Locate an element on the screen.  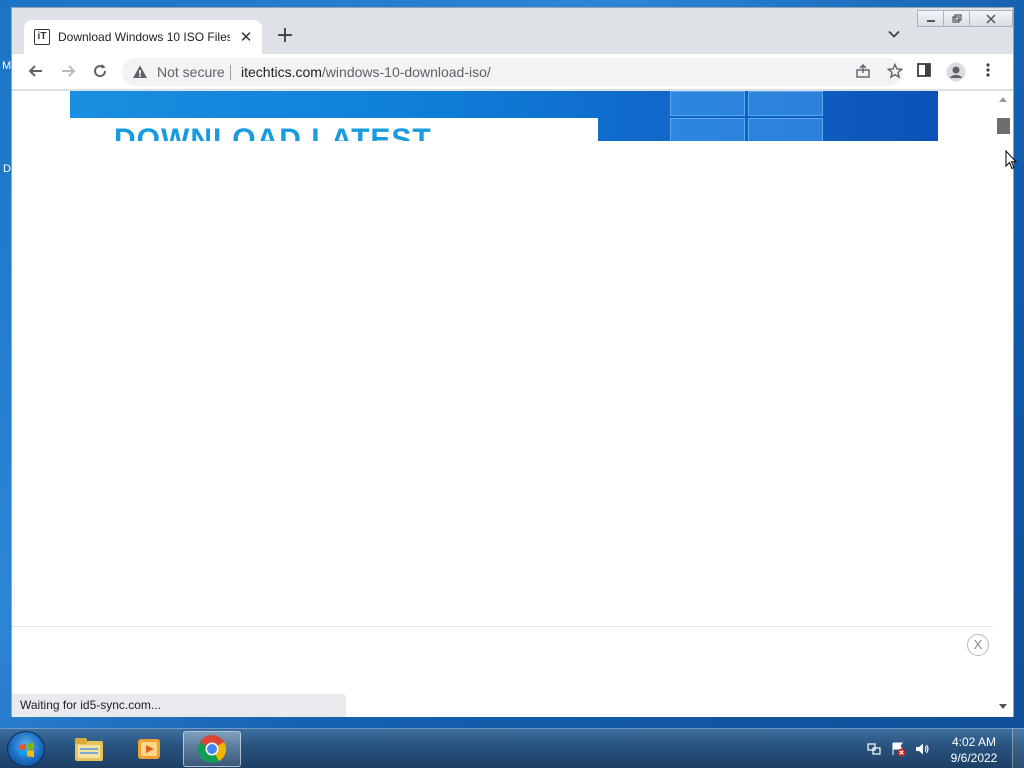
tab-search-chevron-icon is located at coordinates (894, 35).